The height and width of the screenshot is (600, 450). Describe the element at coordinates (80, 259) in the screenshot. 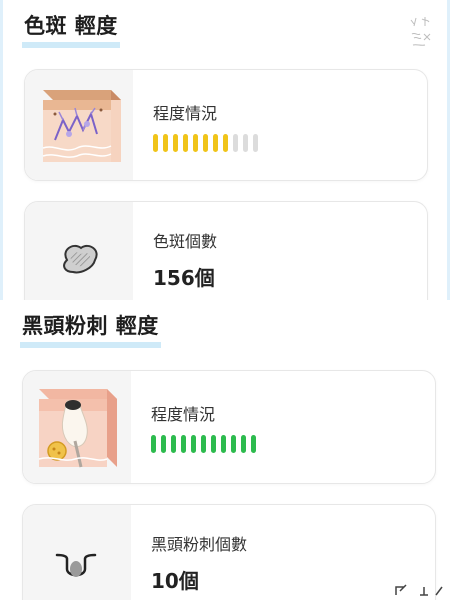

I see `spot-icon` at that location.